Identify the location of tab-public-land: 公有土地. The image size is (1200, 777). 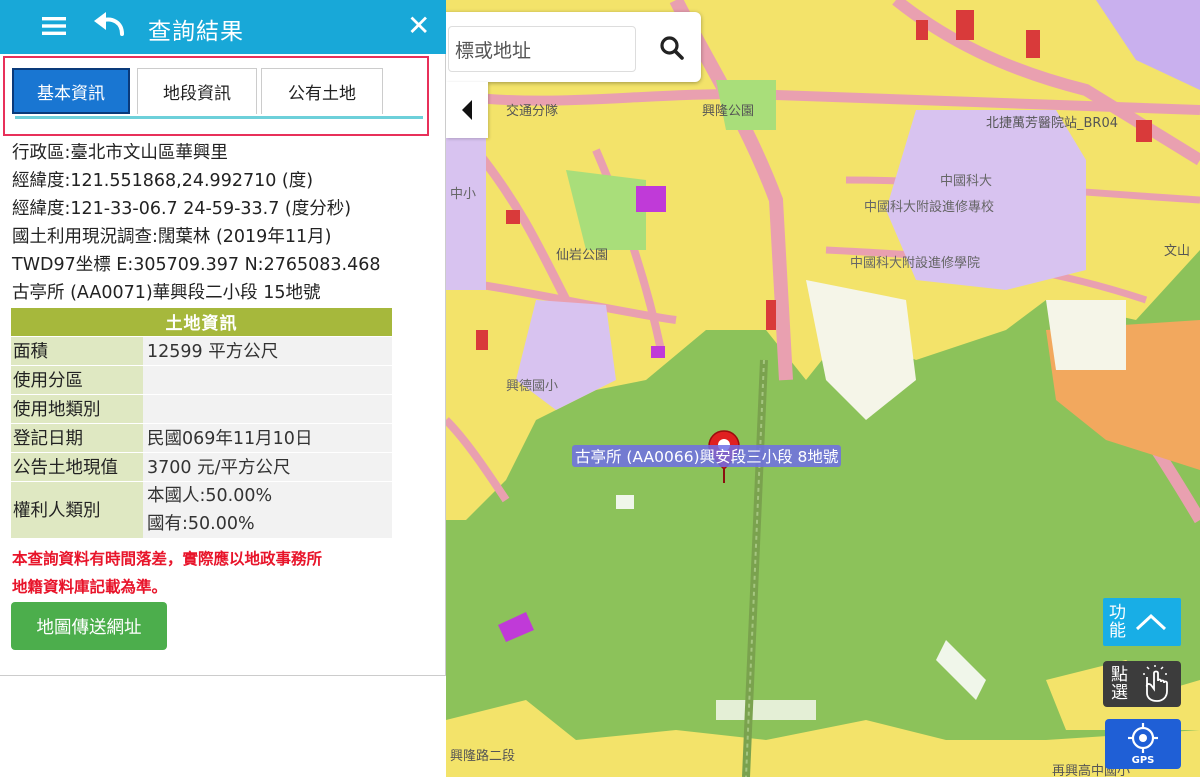
(322, 91).